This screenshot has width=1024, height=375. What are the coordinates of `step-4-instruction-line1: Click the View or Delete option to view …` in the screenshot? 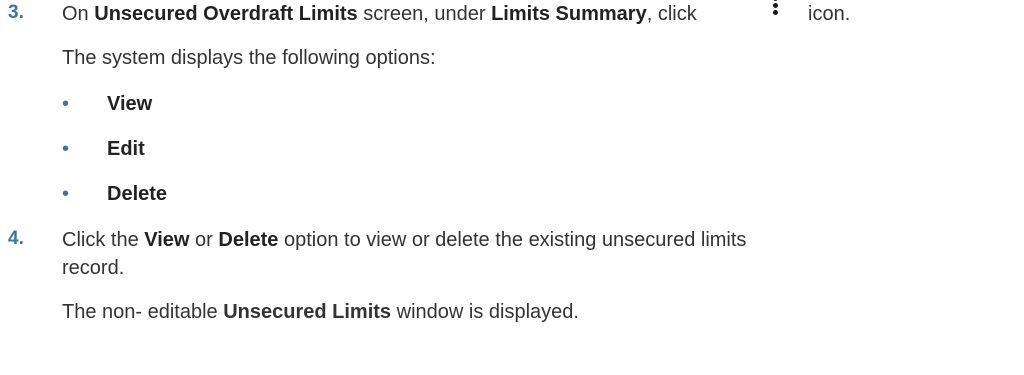 It's located at (404, 240).